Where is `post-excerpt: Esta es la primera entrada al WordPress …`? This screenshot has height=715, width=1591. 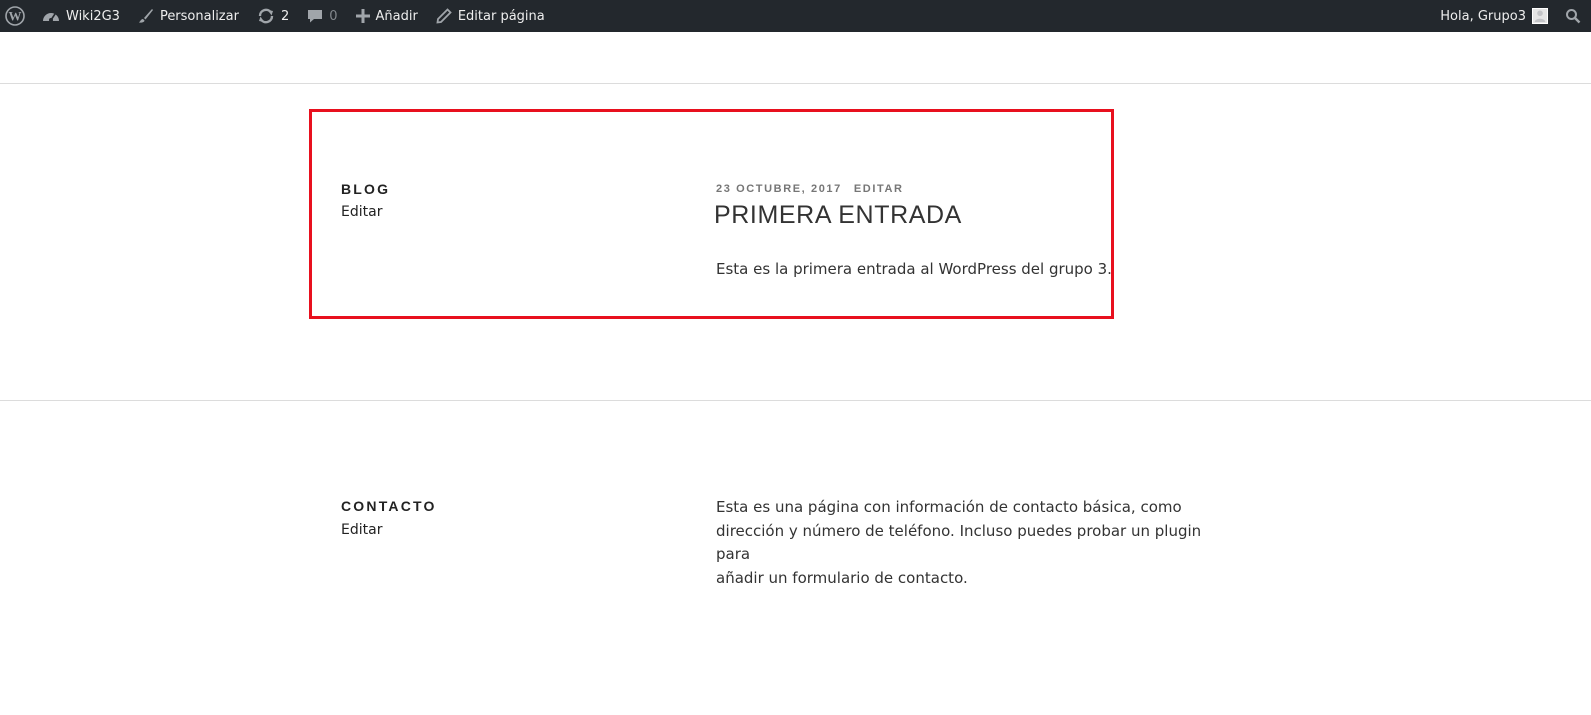
post-excerpt: Esta es la primera entrada al WordPress … is located at coordinates (914, 269).